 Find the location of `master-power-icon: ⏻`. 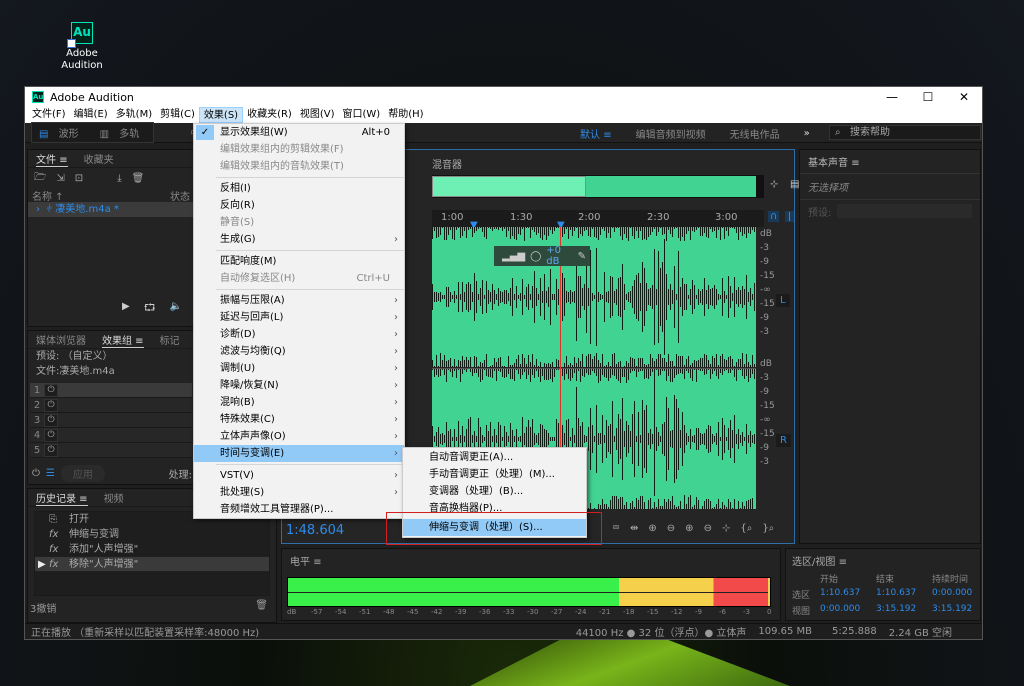

master-power-icon: ⏻ is located at coordinates (36, 473).